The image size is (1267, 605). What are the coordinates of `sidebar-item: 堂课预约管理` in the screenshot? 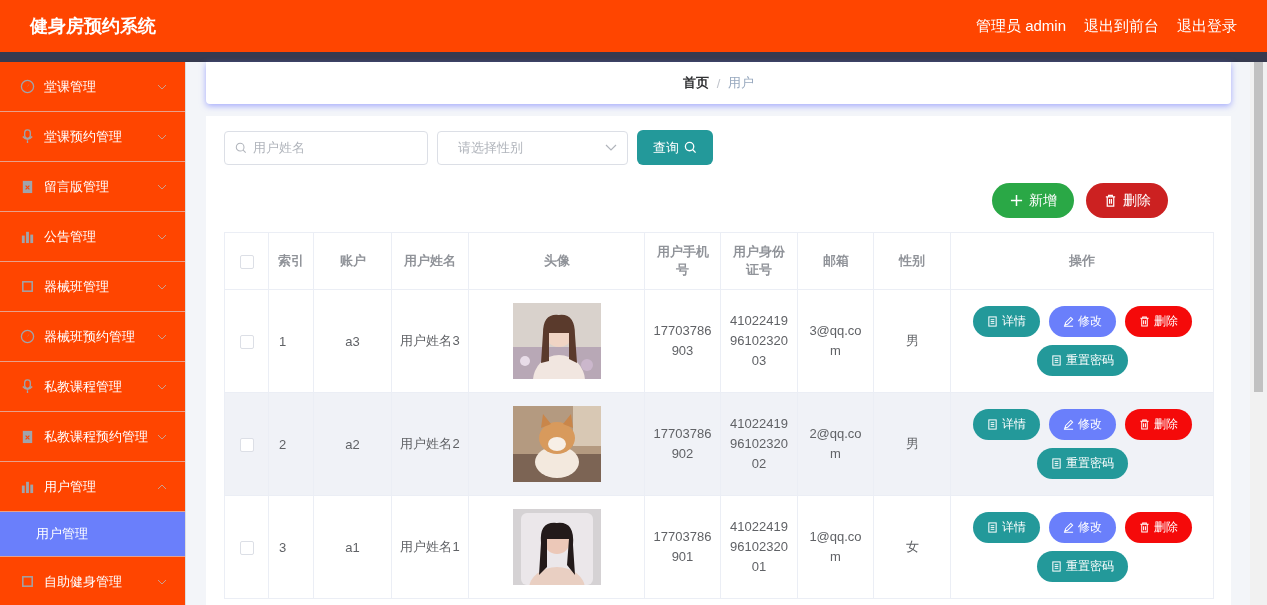 It's located at (92, 137).